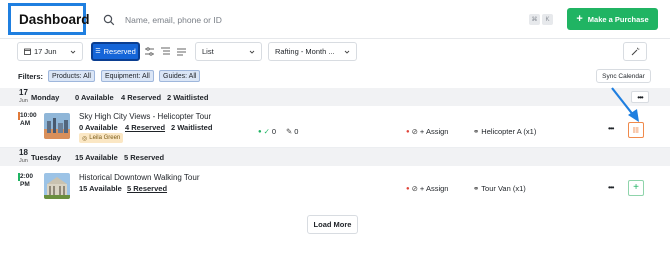 This screenshot has width=670, height=255. What do you see at coordinates (173, 20) in the screenshot?
I see `search-input: Name, email, phone or ID` at bounding box center [173, 20].